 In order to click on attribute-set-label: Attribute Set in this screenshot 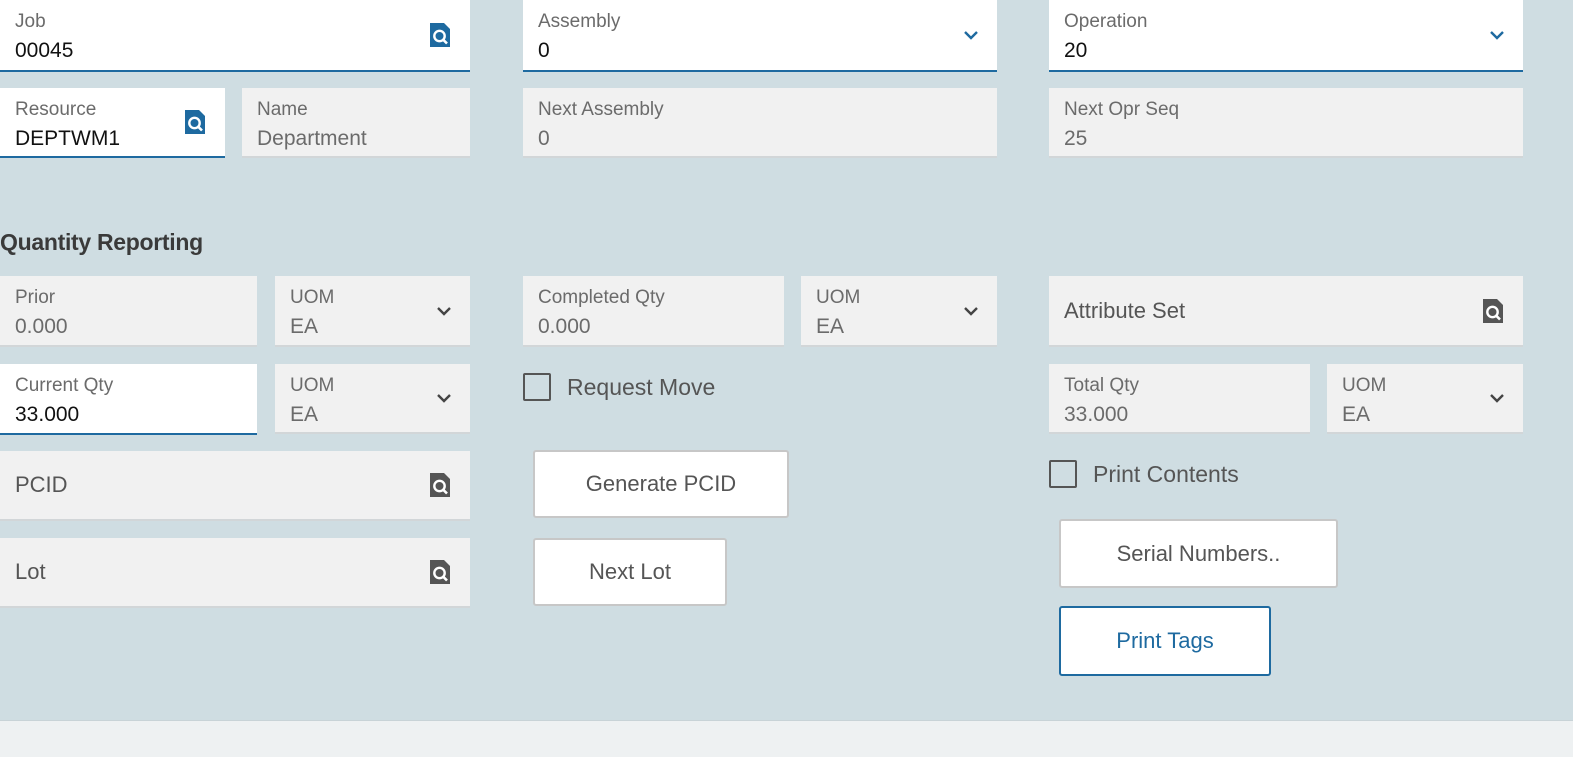, I will do `click(1125, 310)`.